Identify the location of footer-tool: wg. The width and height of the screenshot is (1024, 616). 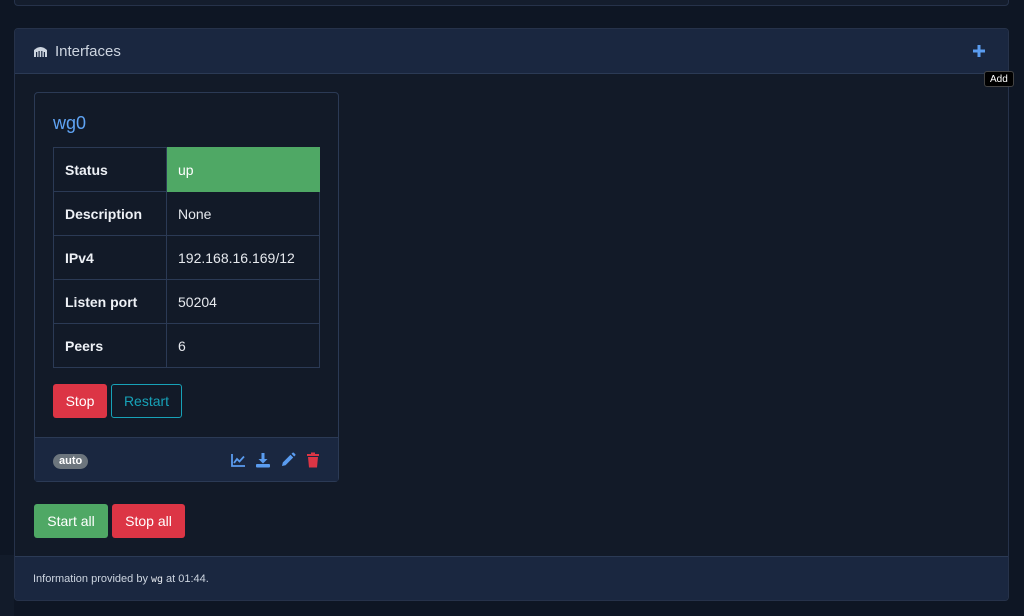
(156, 579).